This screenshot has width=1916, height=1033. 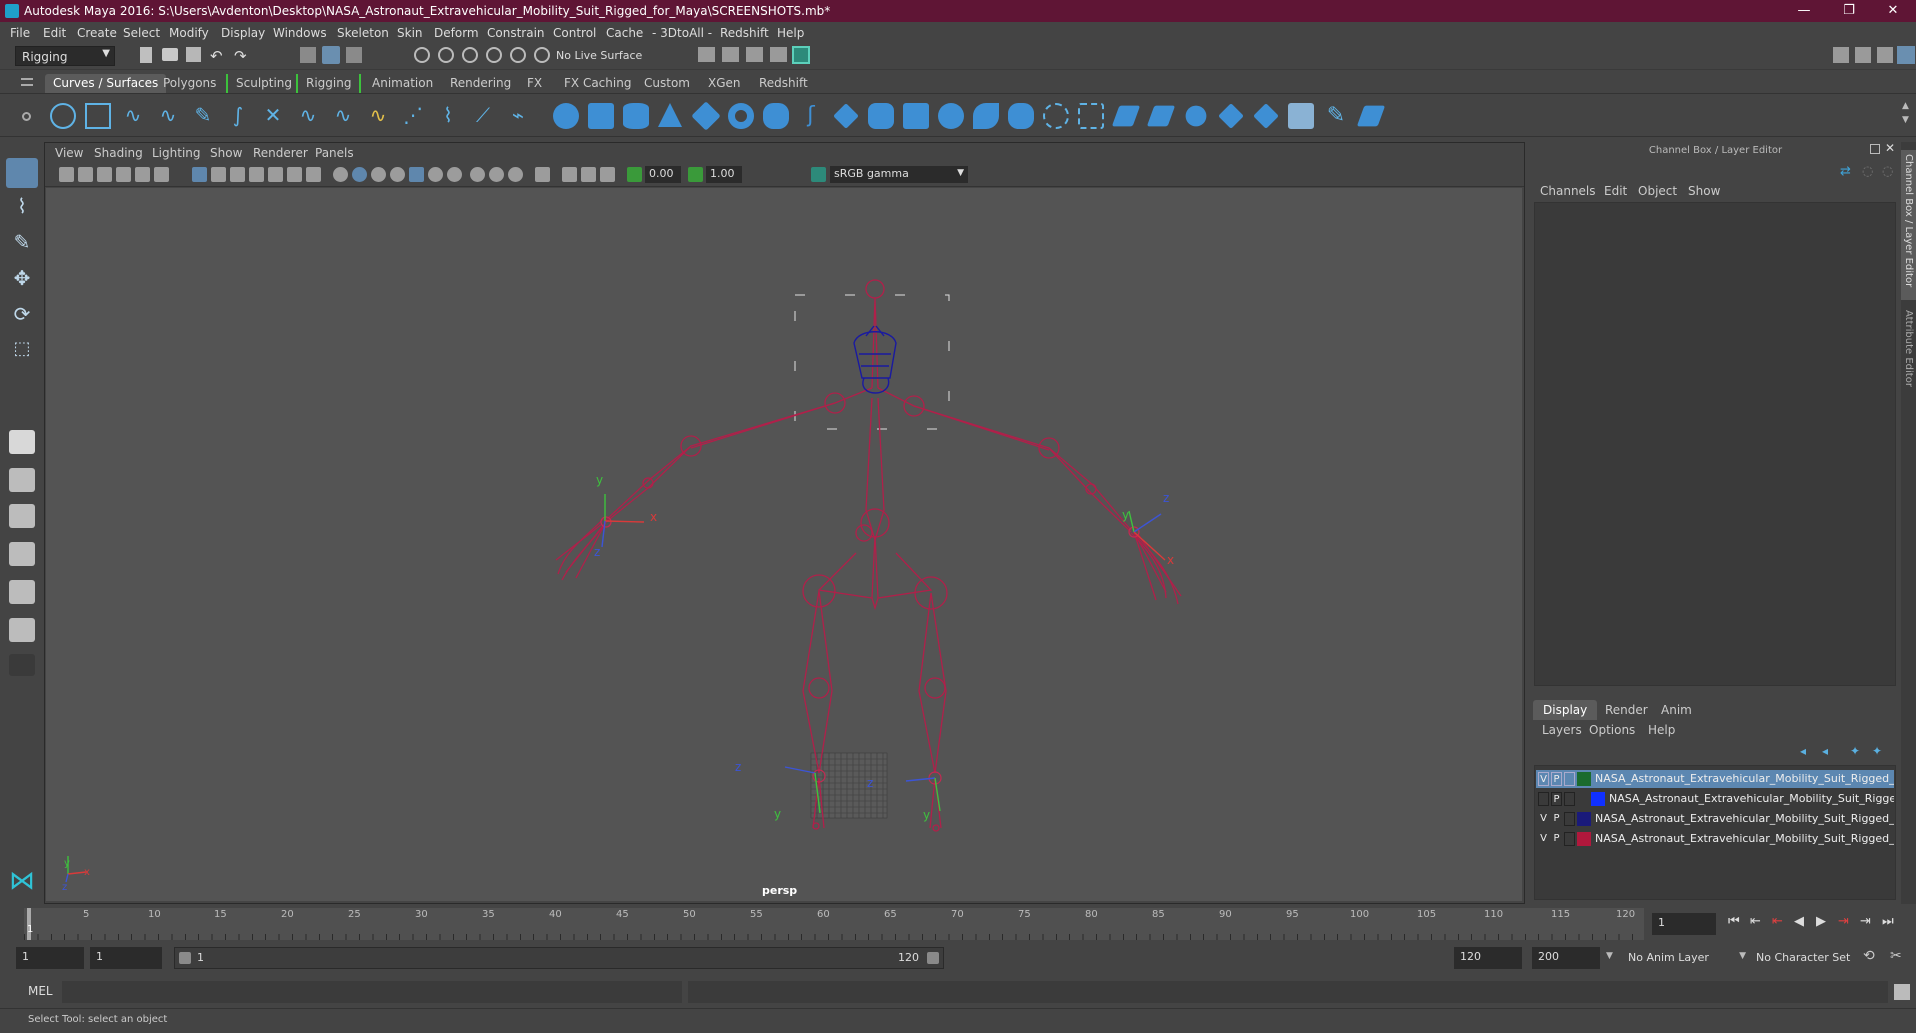 I want to click on tab-rendering: Rendering, so click(x=480, y=83).